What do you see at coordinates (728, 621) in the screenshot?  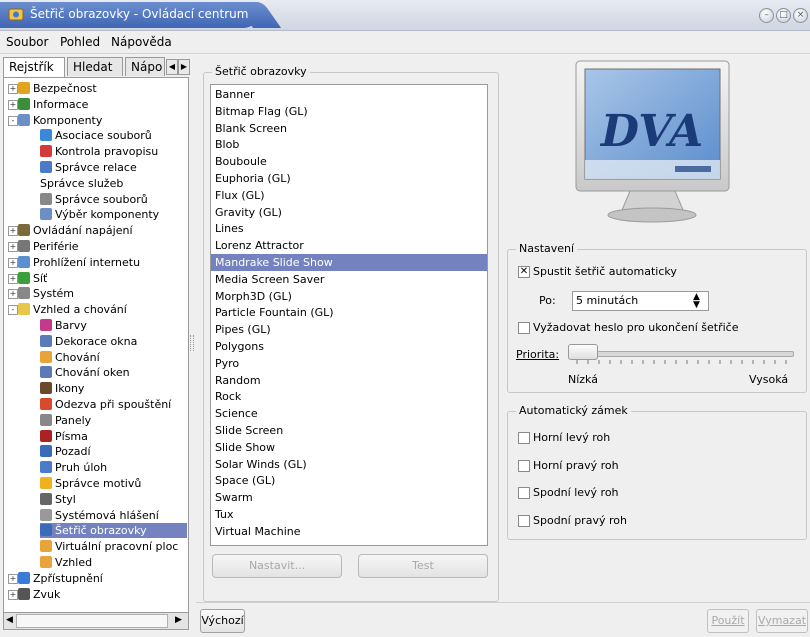 I see `apply-button: Použít` at bounding box center [728, 621].